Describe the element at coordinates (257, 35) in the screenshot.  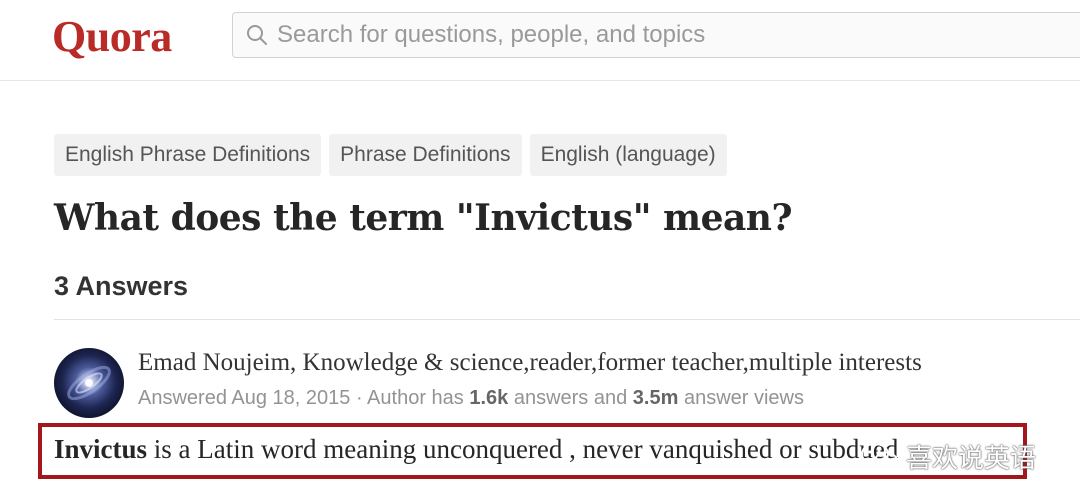
I see `search-icon` at that location.